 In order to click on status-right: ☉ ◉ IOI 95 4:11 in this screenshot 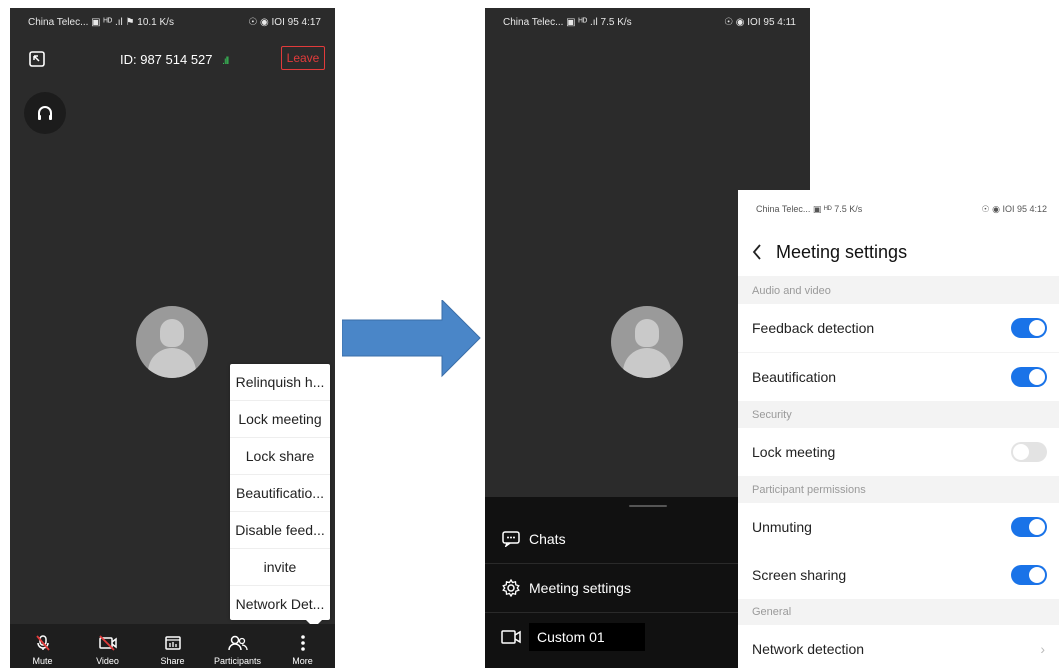, I will do `click(760, 22)`.